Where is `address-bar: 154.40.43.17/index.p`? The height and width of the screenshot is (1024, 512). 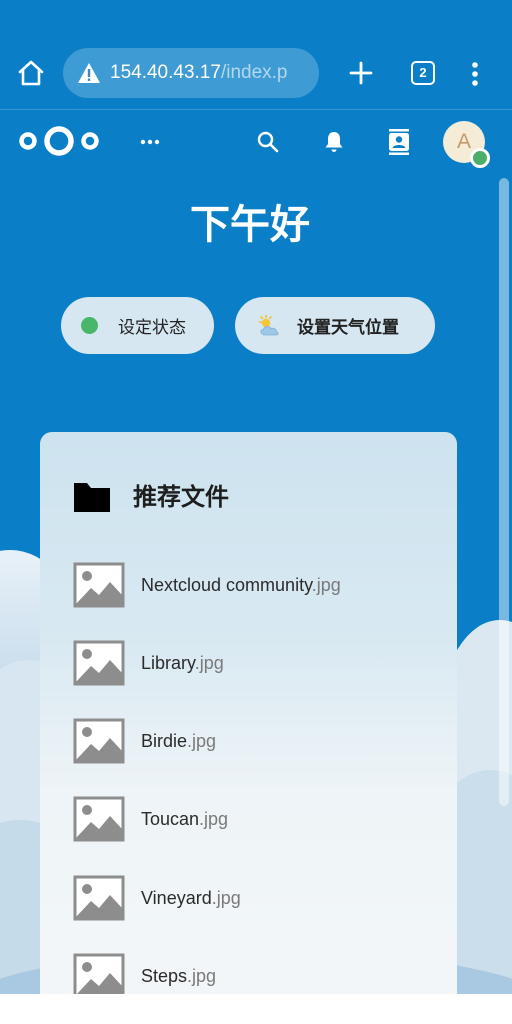 address-bar: 154.40.43.17/index.p is located at coordinates (191, 73).